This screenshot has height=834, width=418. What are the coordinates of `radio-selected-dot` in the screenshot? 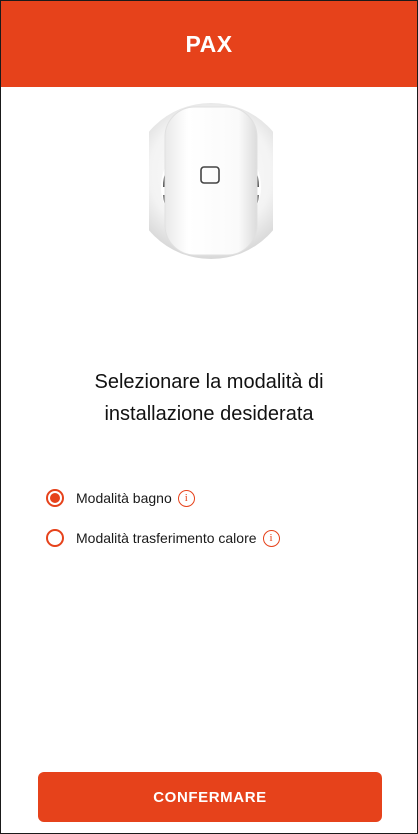 It's located at (55, 498).